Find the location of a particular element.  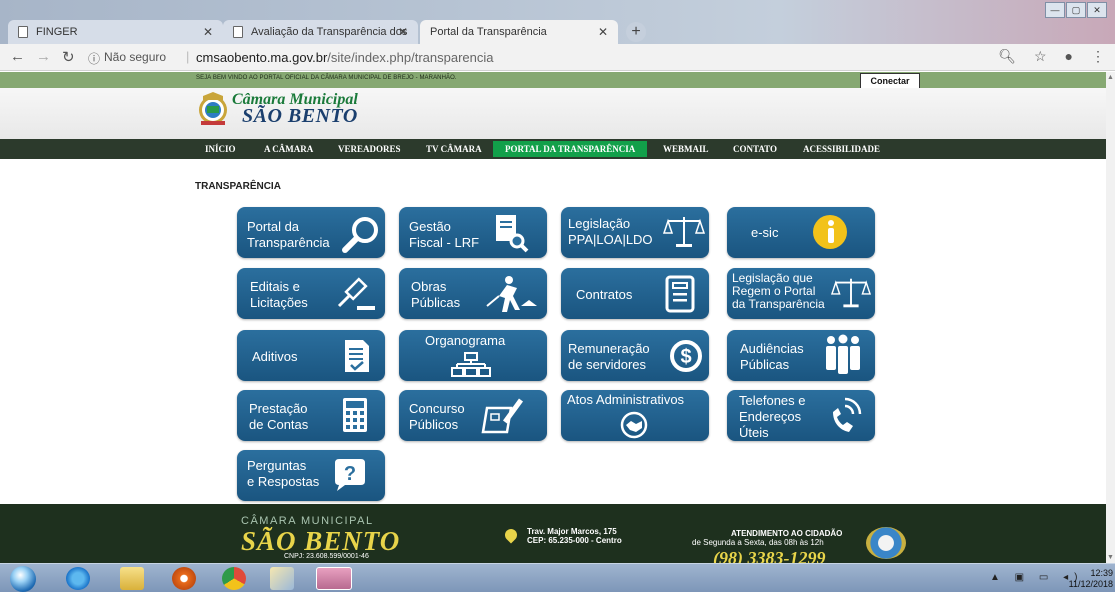

tile-aditivos: Aditivos is located at coordinates (311, 355).